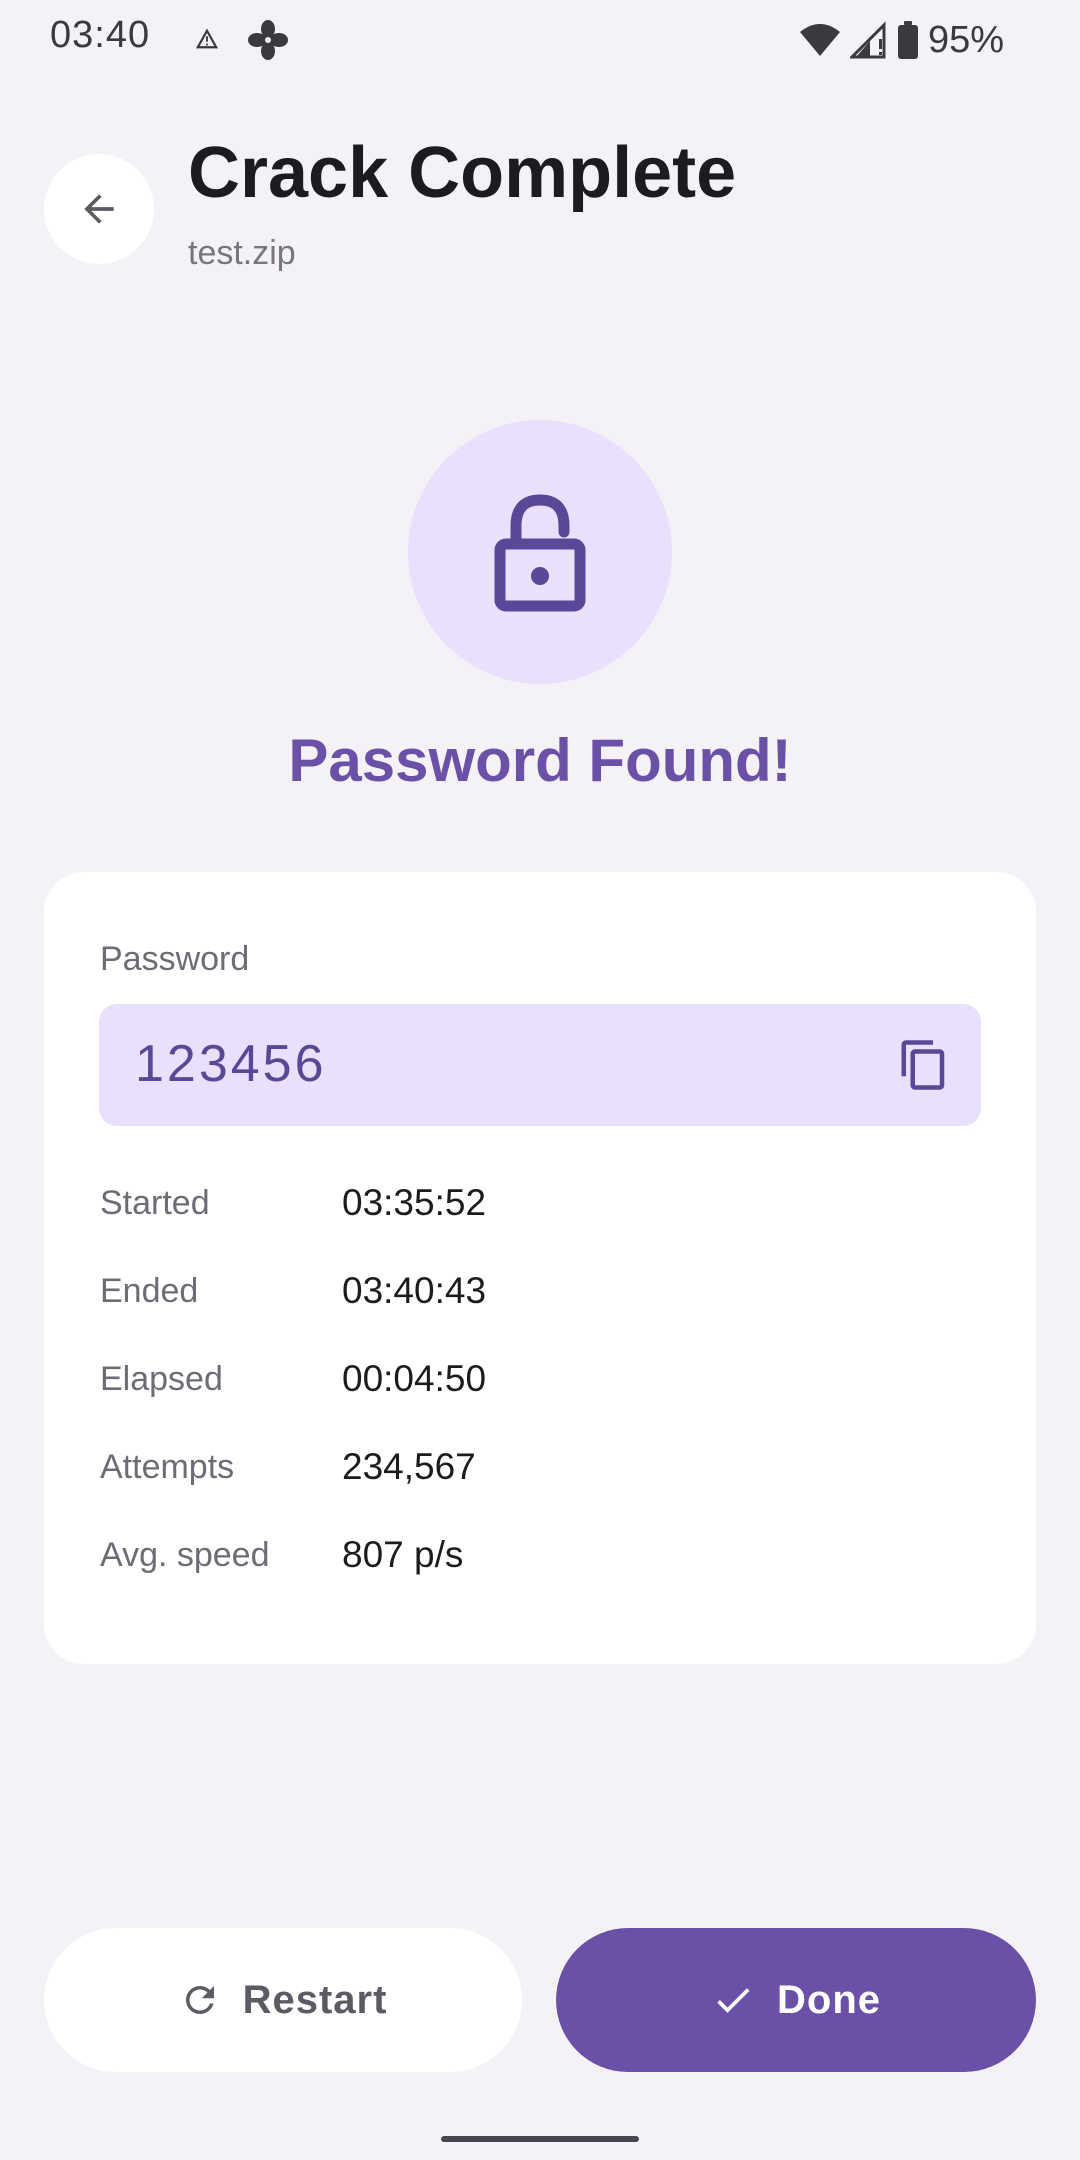 Image resolution: width=1080 pixels, height=2160 pixels. Describe the element at coordinates (540, 1491) in the screenshot. I see `stat-row-attempts: Attempts 234,567` at that location.